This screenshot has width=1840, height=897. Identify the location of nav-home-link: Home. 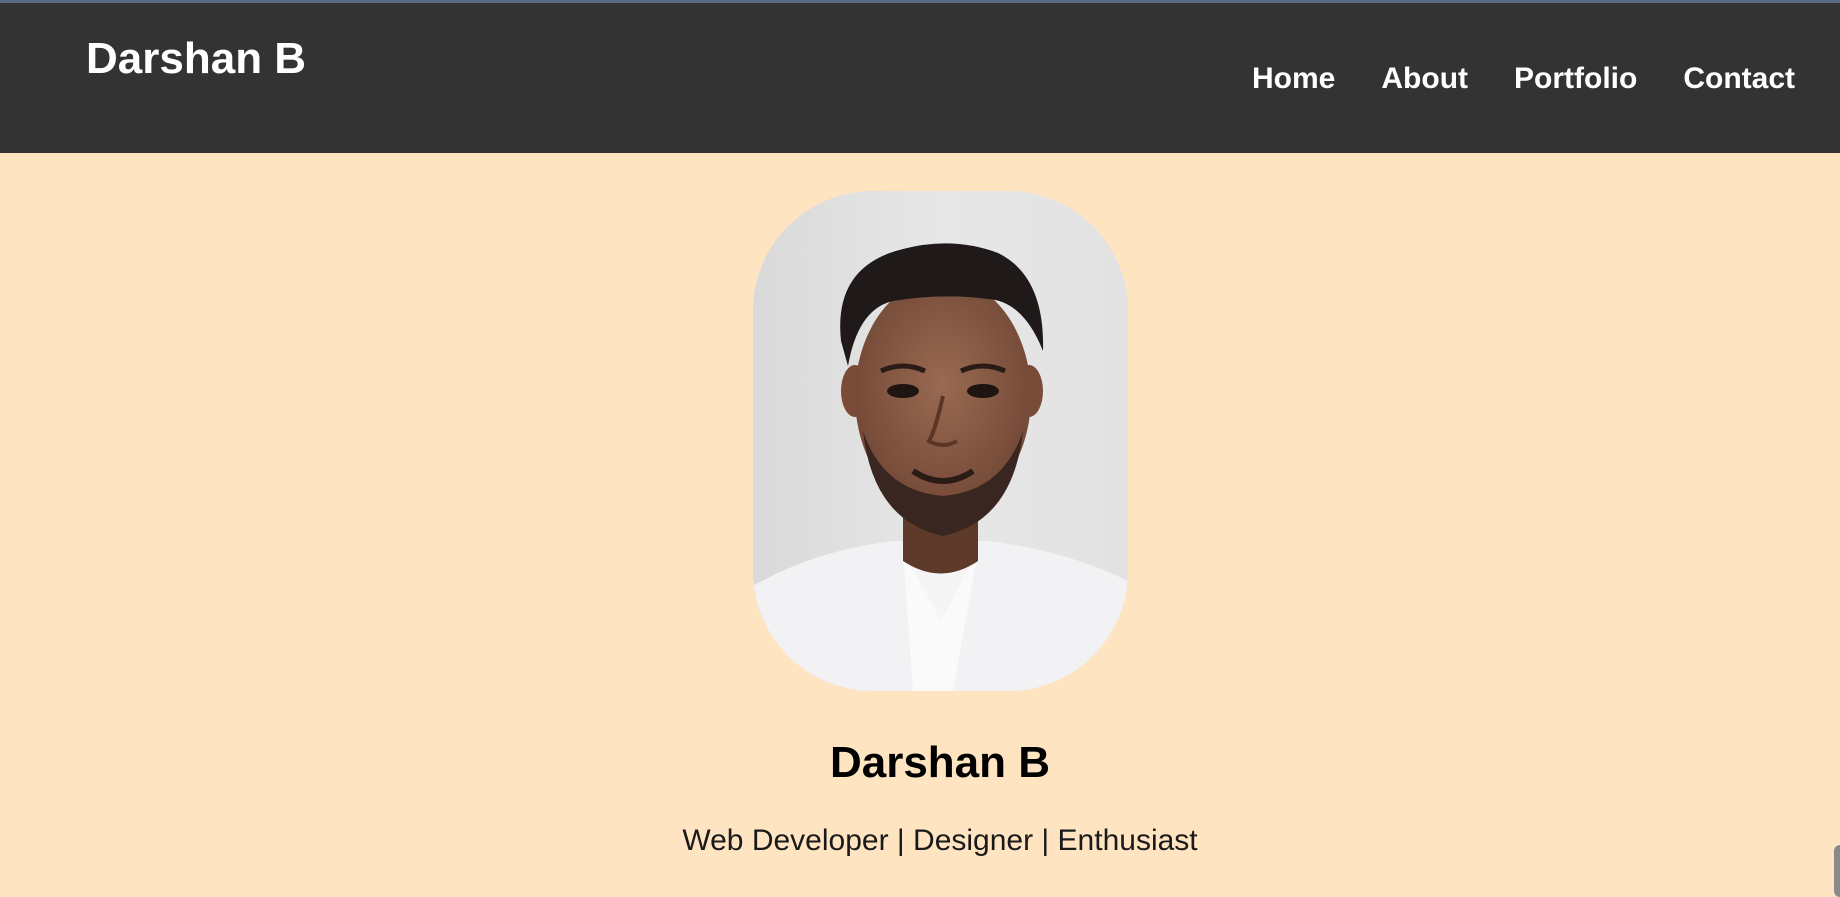
(1293, 79).